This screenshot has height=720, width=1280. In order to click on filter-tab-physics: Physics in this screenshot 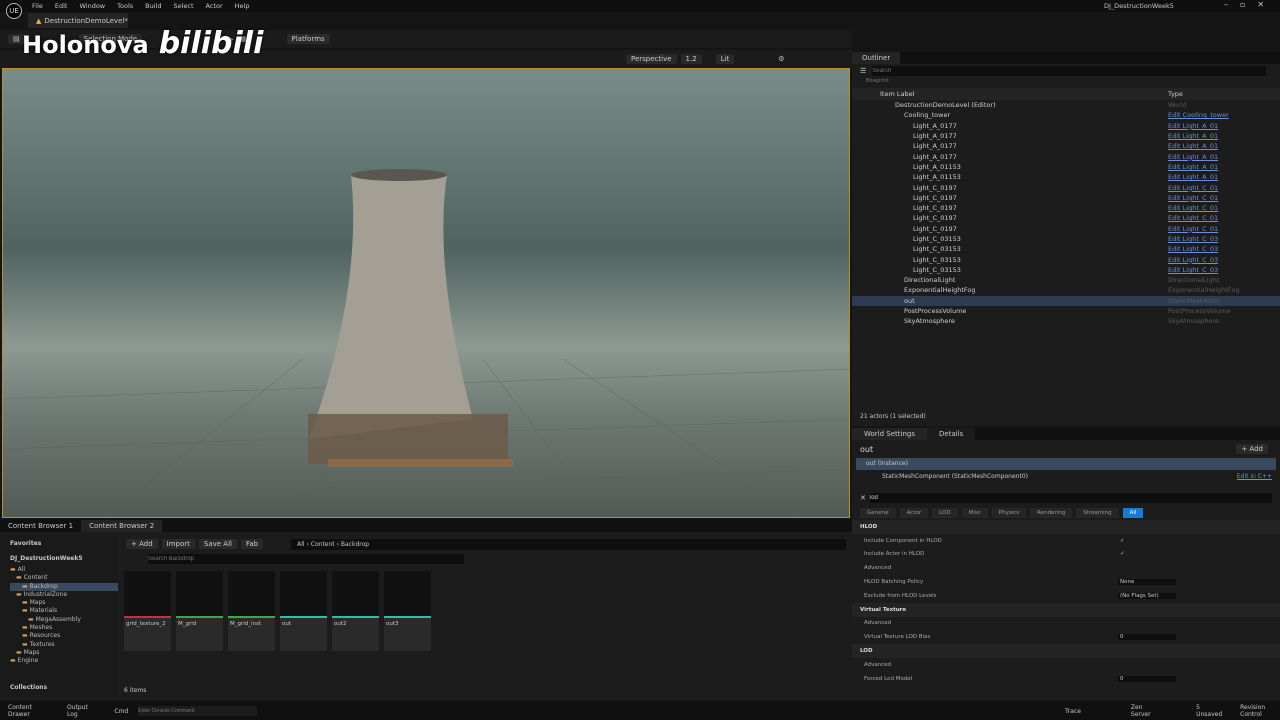, I will do `click(1009, 513)`.